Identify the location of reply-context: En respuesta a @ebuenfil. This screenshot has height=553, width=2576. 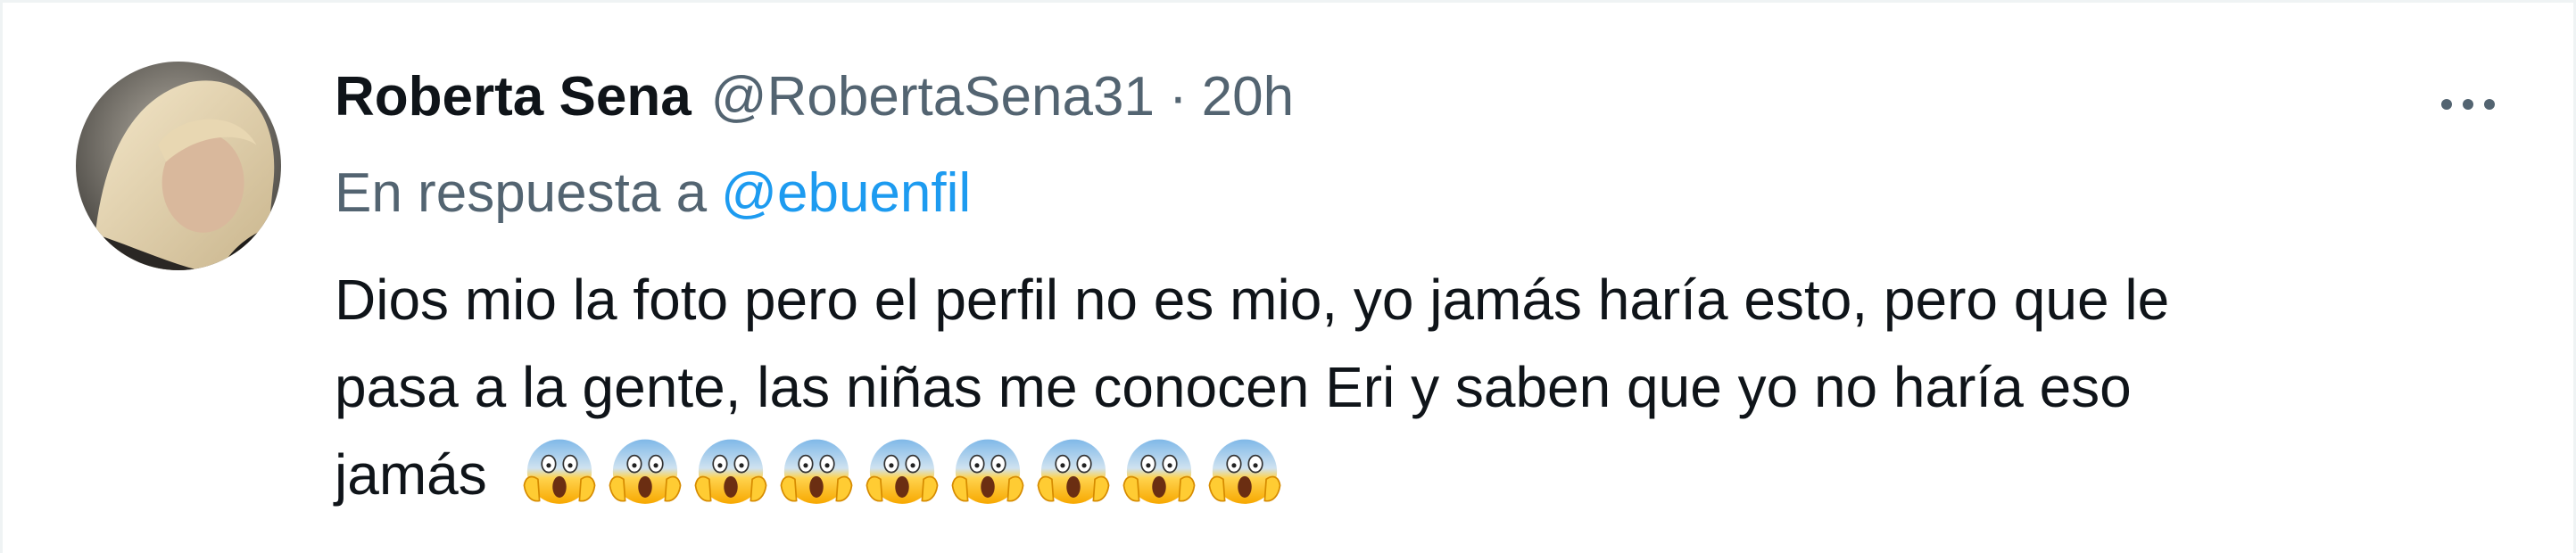
(1427, 202).